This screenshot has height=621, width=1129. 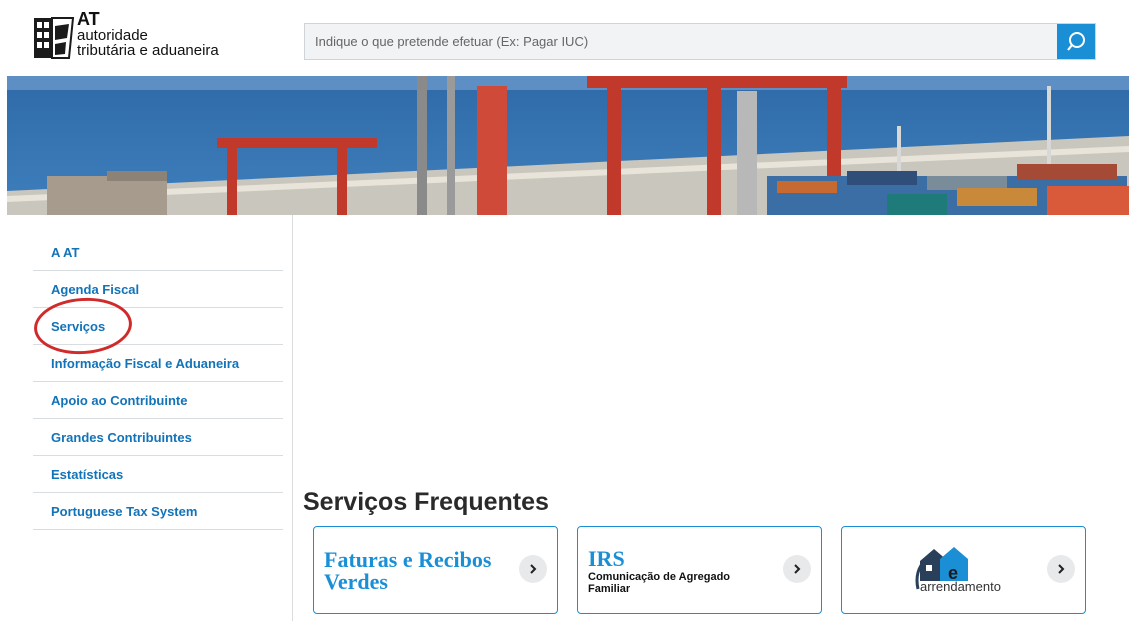 I want to click on sidebar-item-label: Estatísticas, so click(x=87, y=474).